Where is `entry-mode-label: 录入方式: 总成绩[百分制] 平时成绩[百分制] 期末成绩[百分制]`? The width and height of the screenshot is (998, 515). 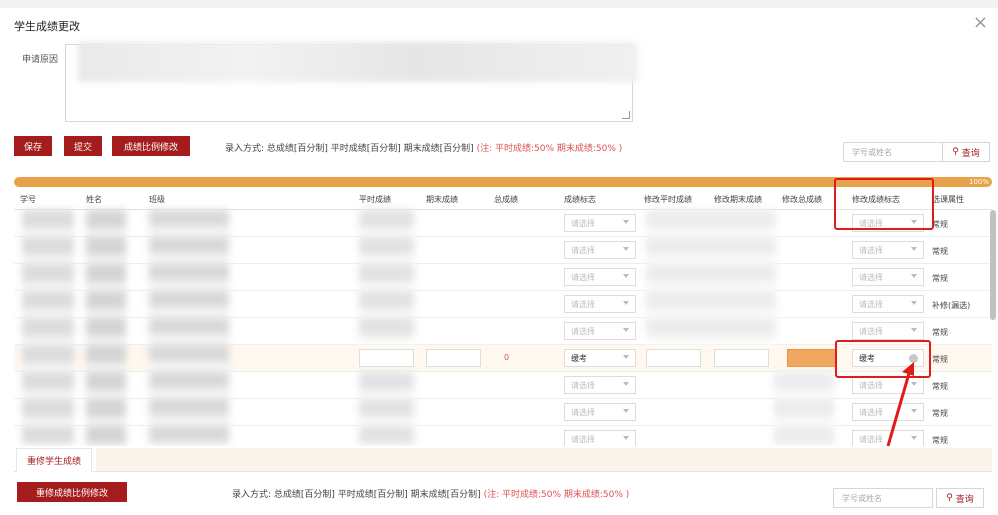 entry-mode-label: 录入方式: 总成绩[百分制] 平时成绩[百分制] 期末成绩[百分制] is located at coordinates (349, 149).